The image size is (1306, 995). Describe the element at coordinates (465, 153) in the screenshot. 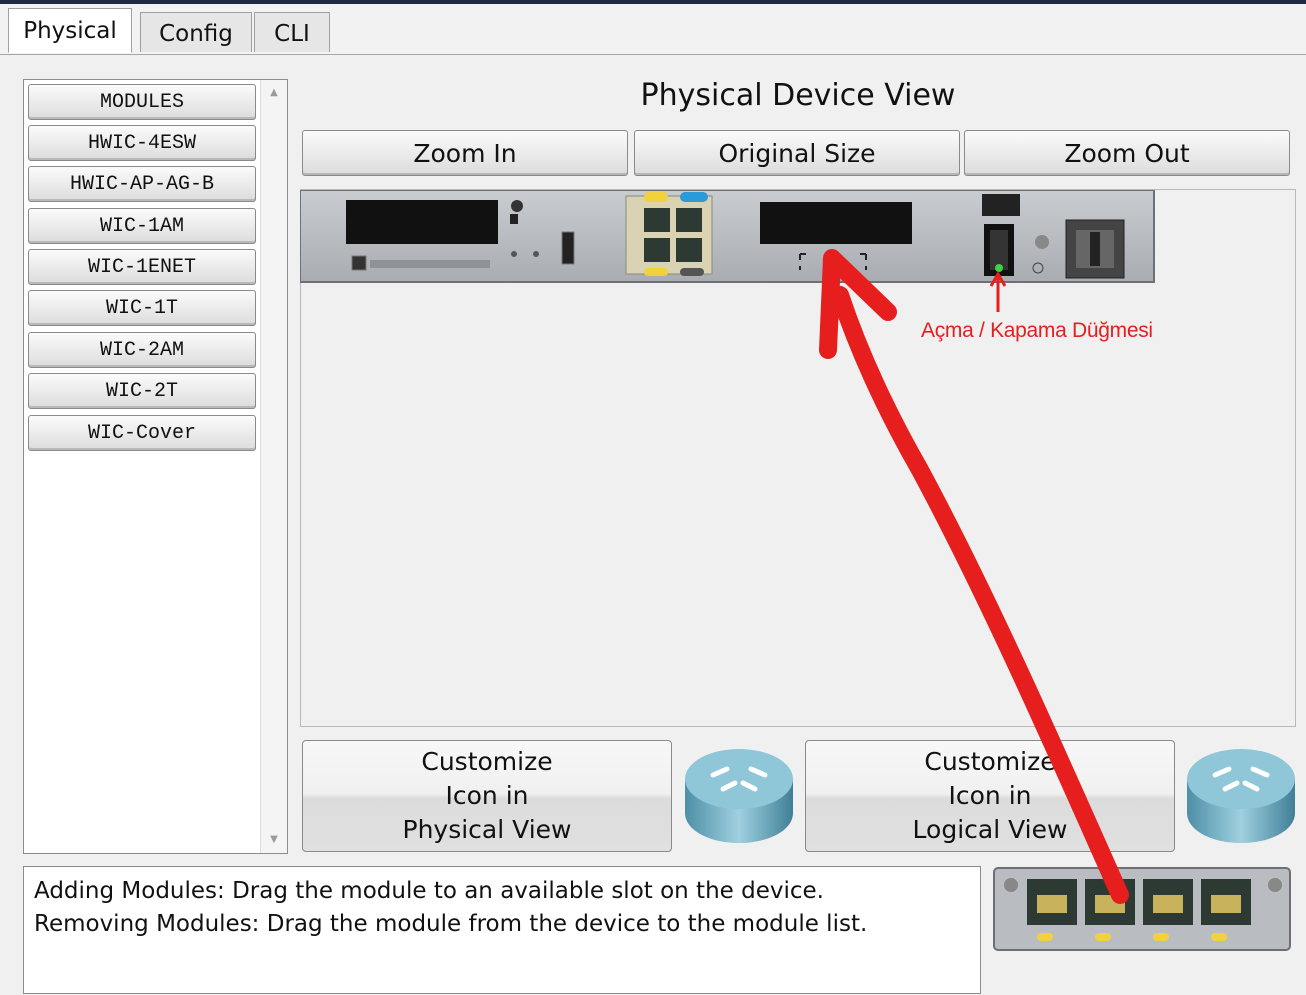

I see `zoom-in-button: Zoom In` at that location.